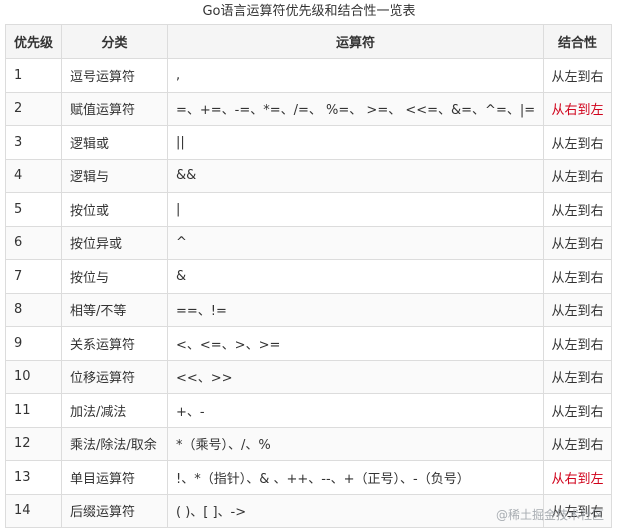 The width and height of the screenshot is (618, 531). I want to click on operators-cell: ||, so click(355, 142).